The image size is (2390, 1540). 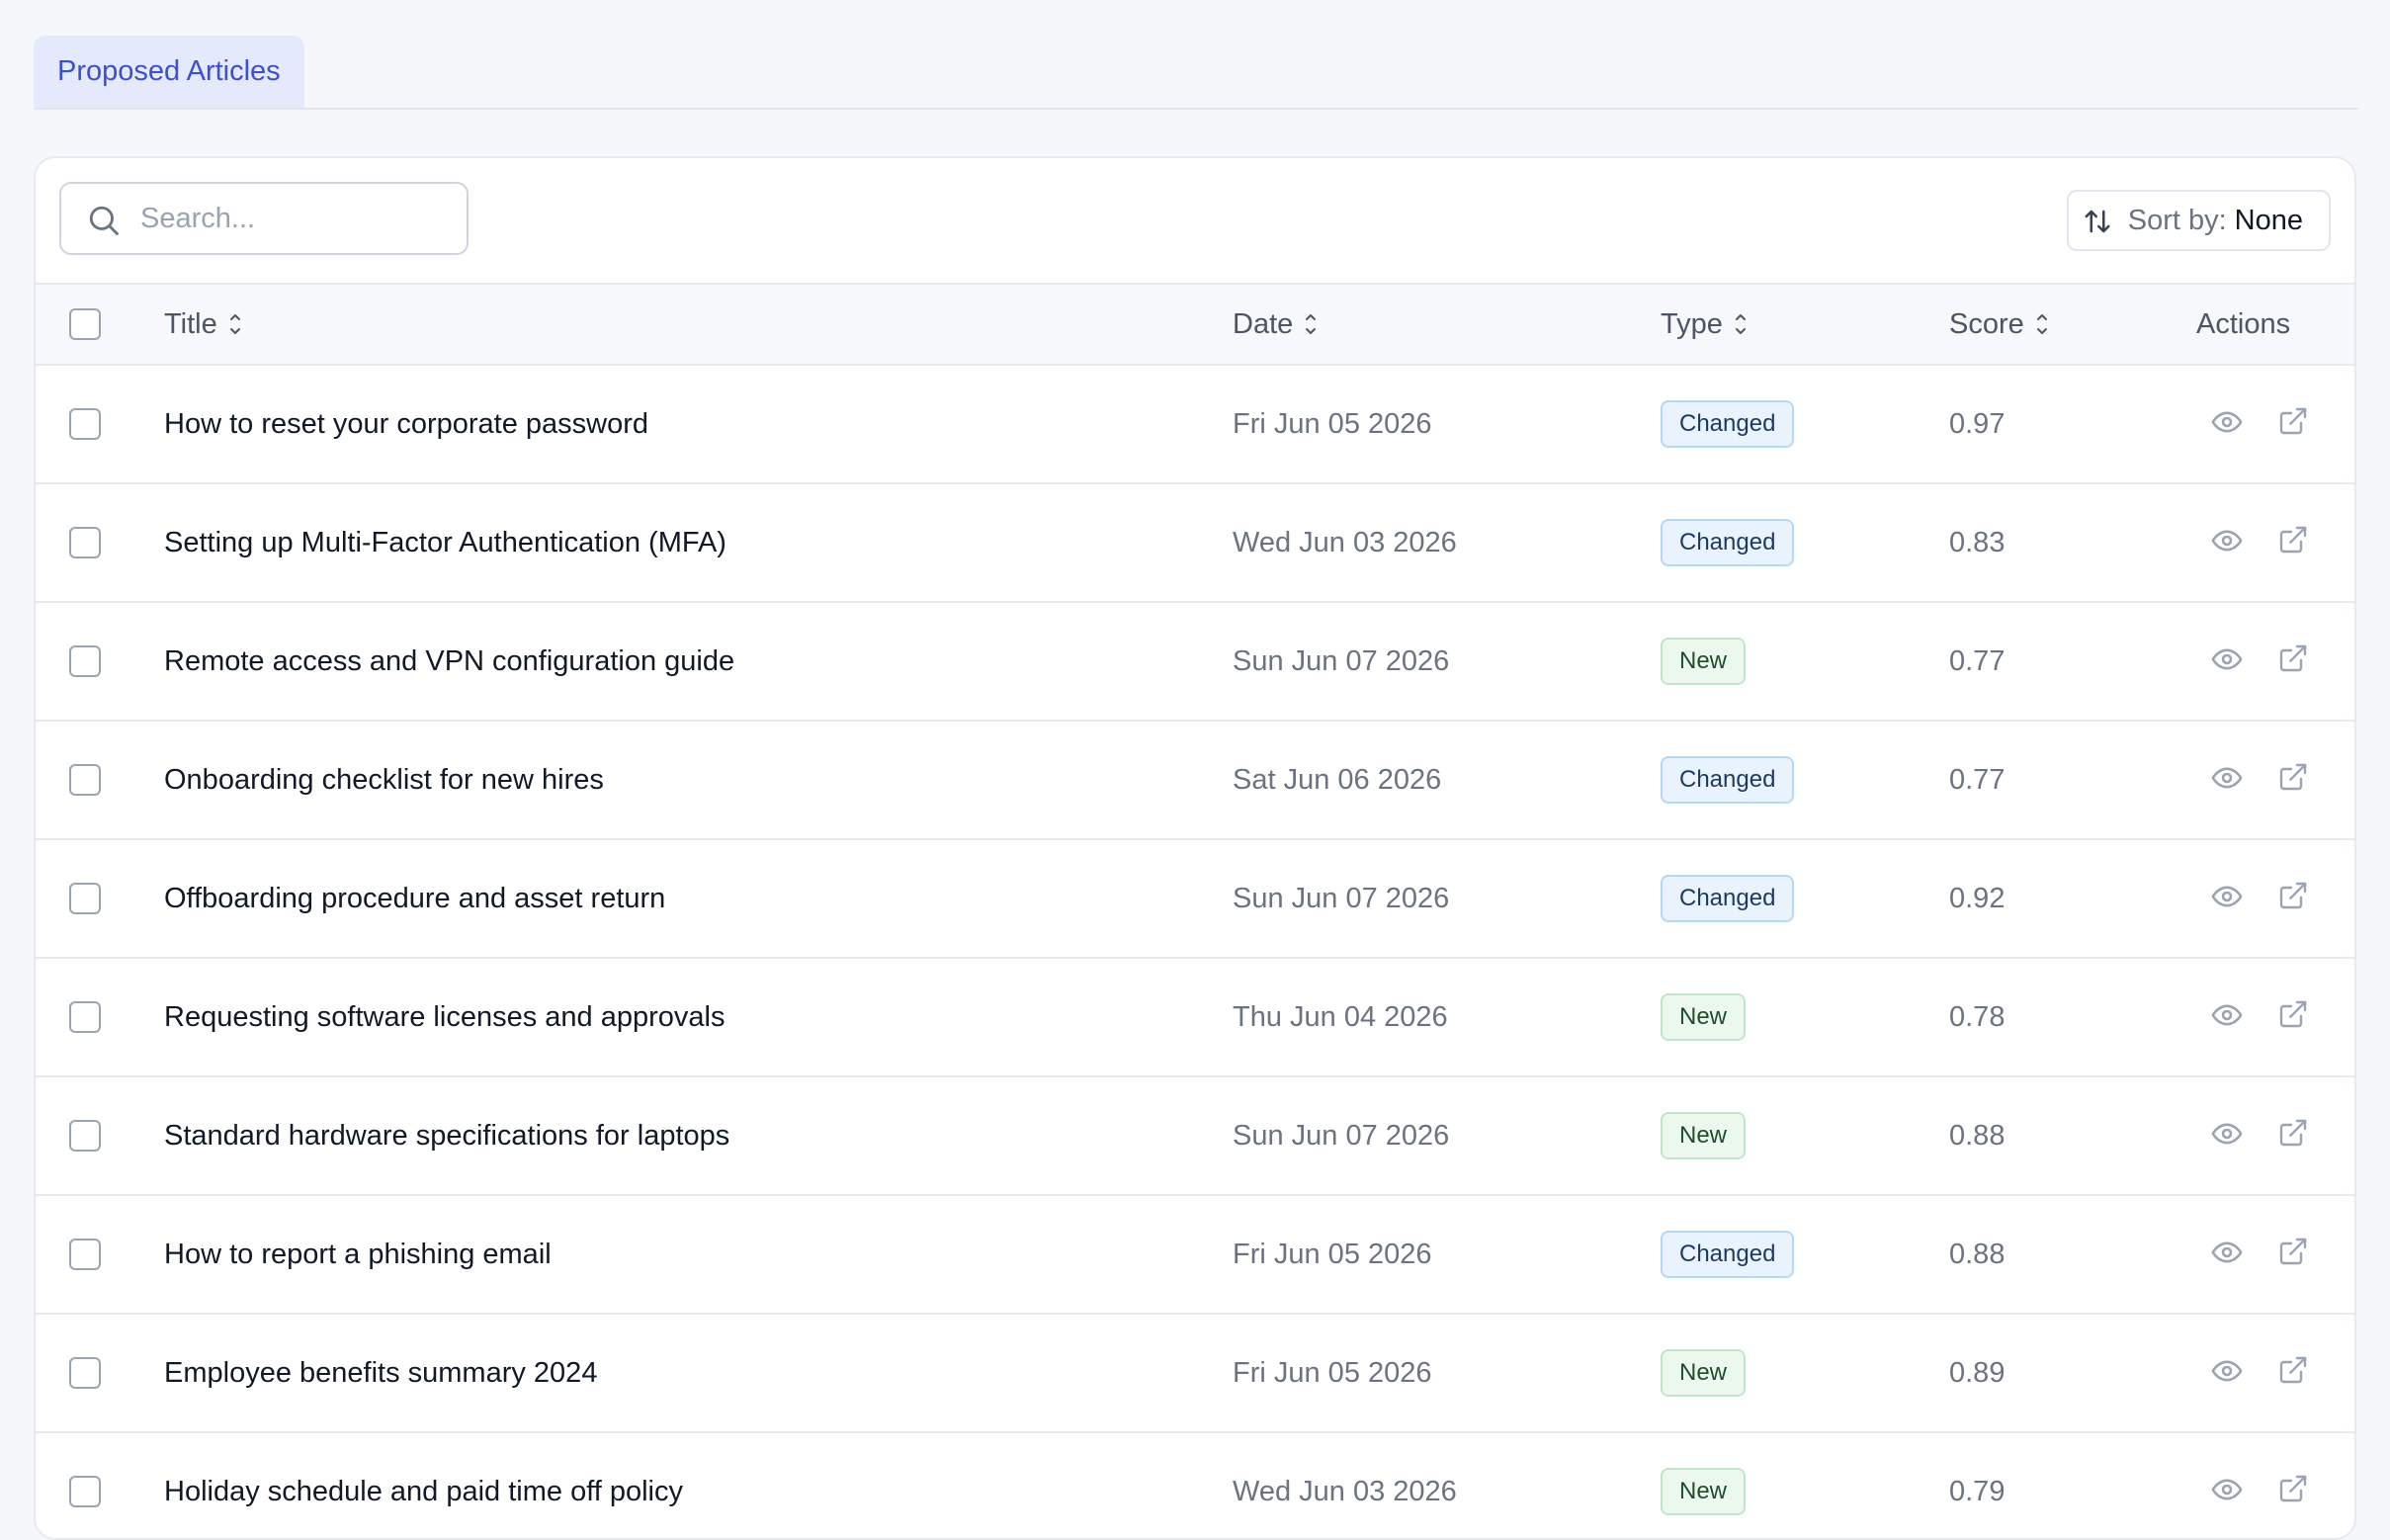 I want to click on article-title: Onboarding checklist for new hires, so click(x=384, y=780).